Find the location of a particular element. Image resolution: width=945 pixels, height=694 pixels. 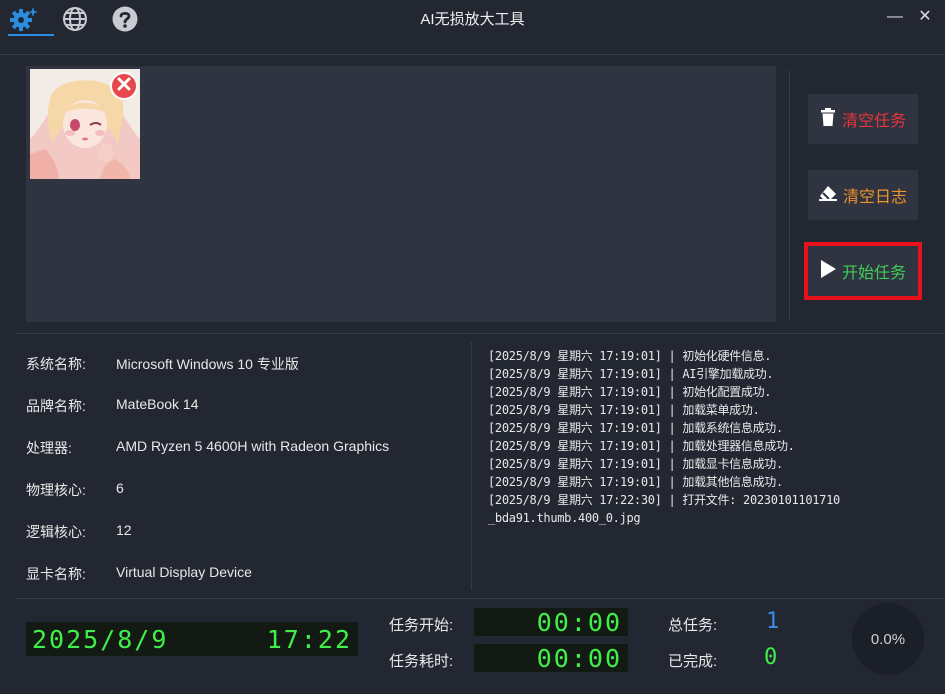

remove-image-button is located at coordinates (124, 86).